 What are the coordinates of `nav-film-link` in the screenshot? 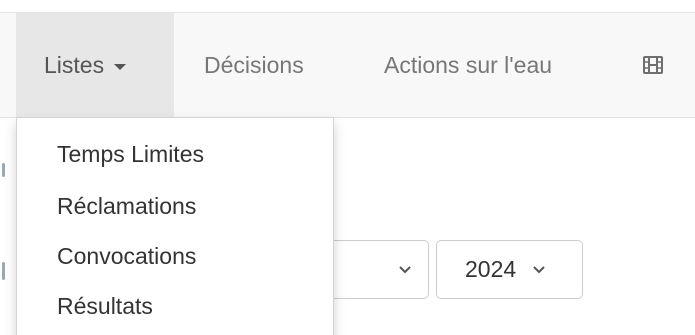 It's located at (653, 65).